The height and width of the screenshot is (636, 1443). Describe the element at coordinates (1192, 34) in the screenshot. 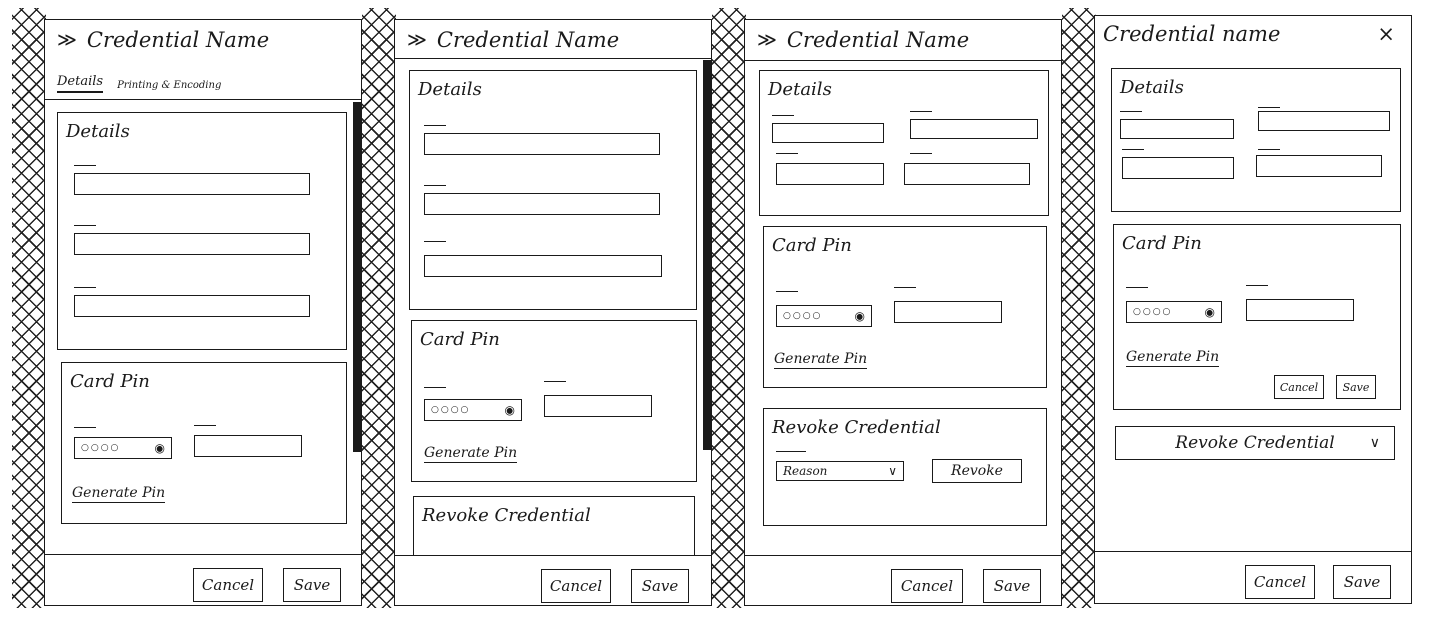

I see `credential-name: Credential name` at that location.